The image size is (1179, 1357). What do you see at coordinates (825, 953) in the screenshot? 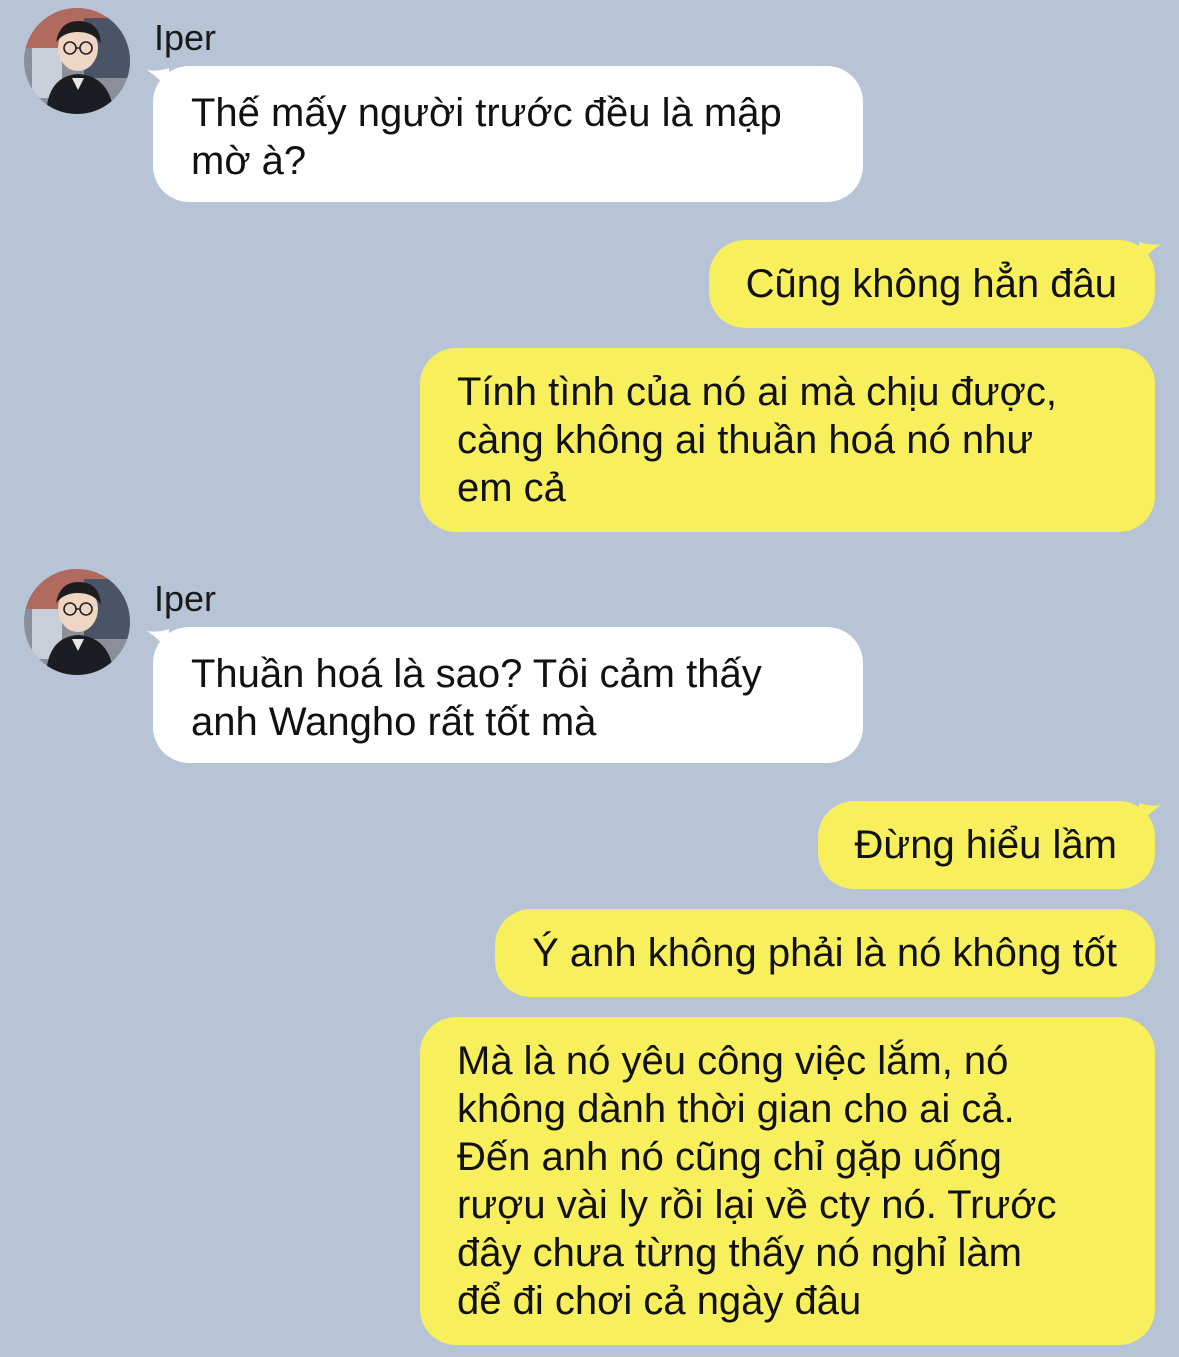
I see `message-bubble-outgoing: Ý anh không phải là nó không tốt` at bounding box center [825, 953].